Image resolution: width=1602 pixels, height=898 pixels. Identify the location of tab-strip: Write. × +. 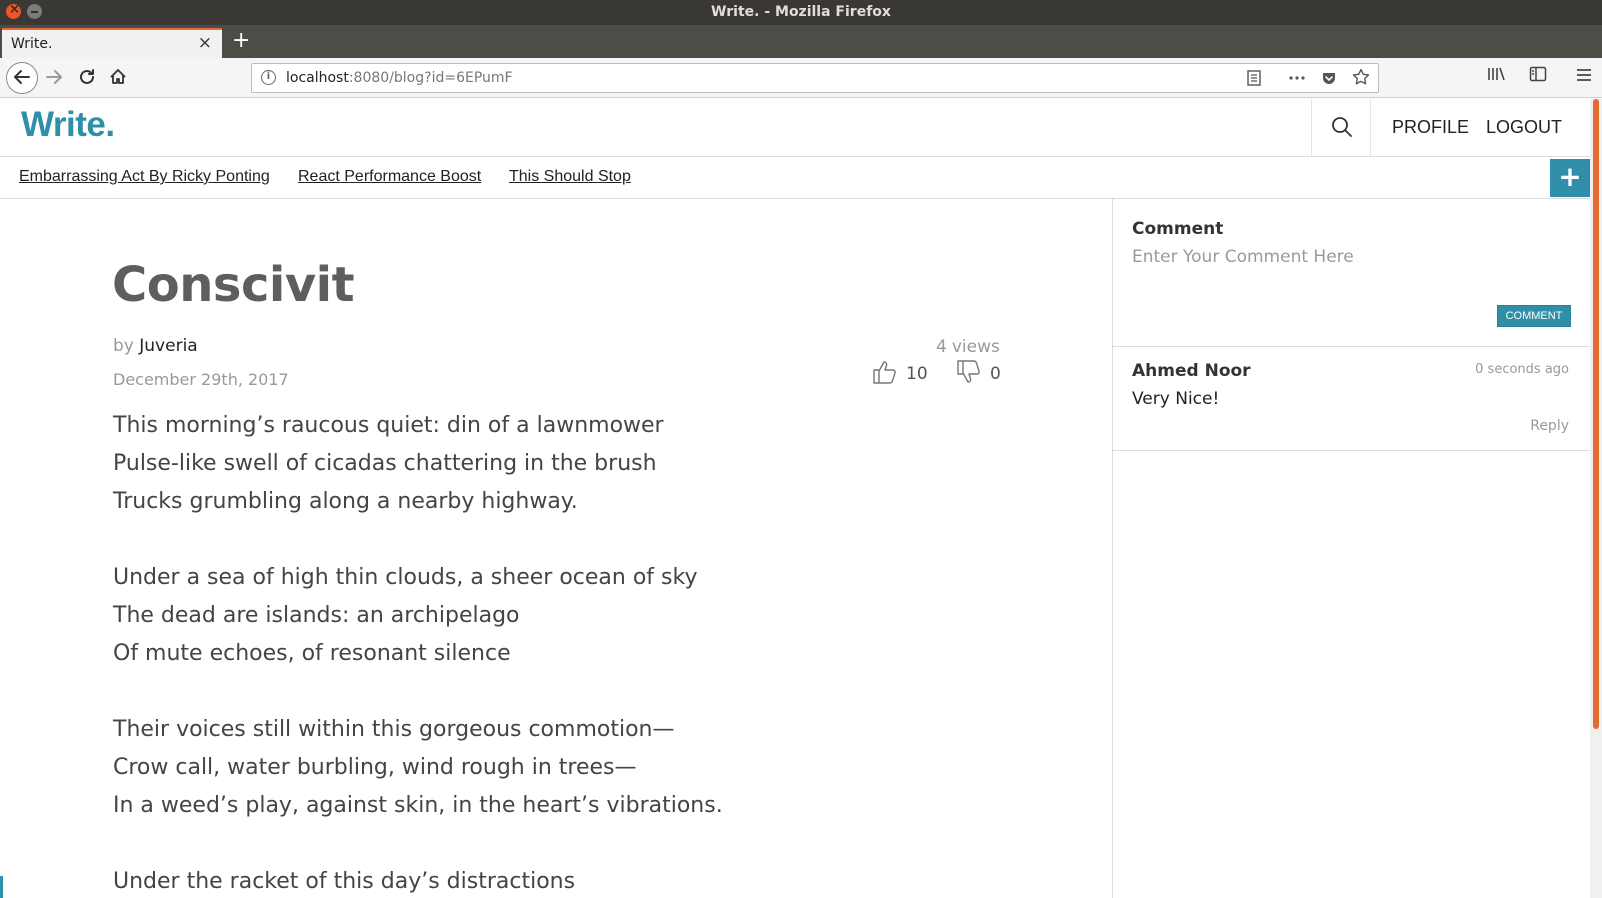
(801, 41).